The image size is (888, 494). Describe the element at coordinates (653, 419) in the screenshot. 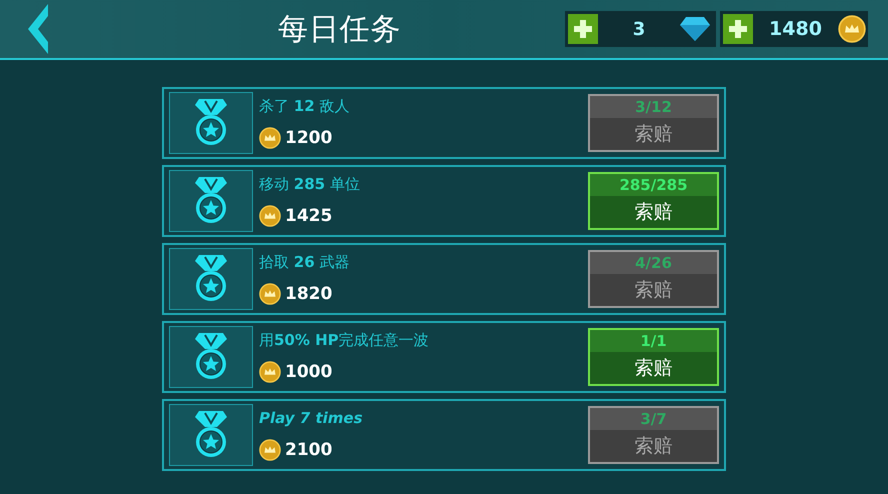

I see `progress-label: 3/7` at that location.